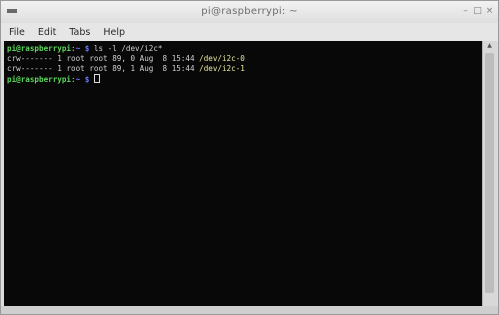 Image resolution: width=499 pixels, height=315 pixels. I want to click on scroll-up-icon: ▲, so click(489, 45).